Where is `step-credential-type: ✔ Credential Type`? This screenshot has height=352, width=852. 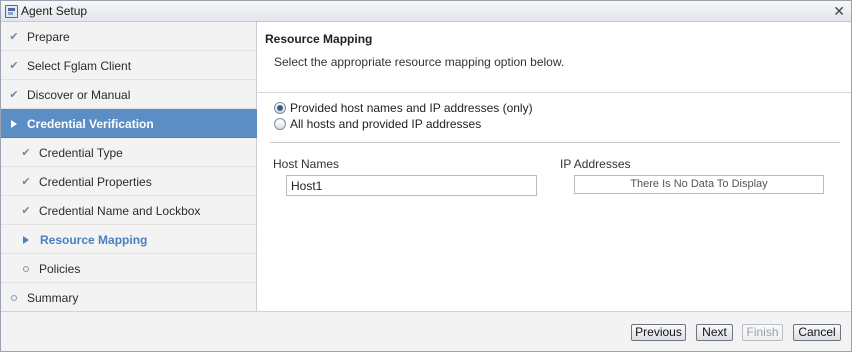
step-credential-type: ✔ Credential Type is located at coordinates (129, 152).